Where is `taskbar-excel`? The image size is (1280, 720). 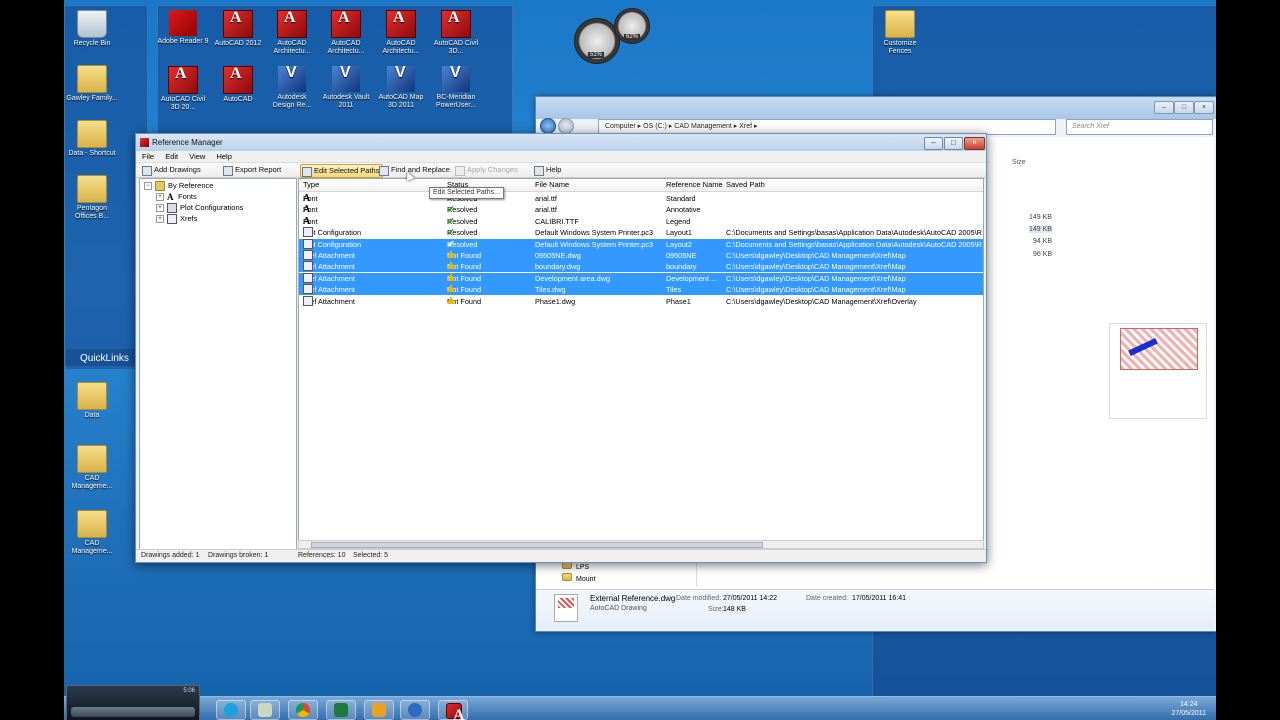 taskbar-excel is located at coordinates (341, 710).